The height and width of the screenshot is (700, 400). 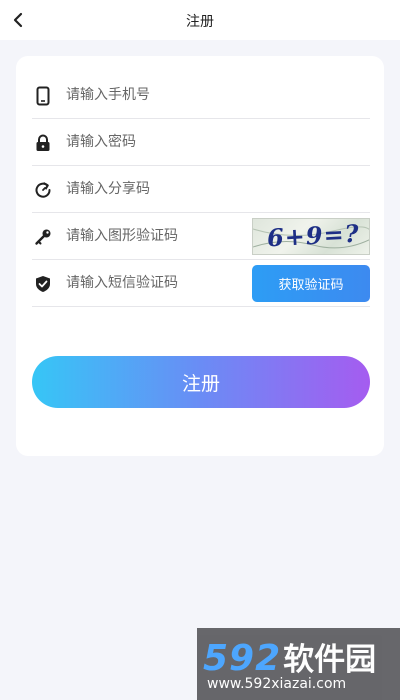 I want to click on captcha-image: 6+9=?, so click(x=311, y=236).